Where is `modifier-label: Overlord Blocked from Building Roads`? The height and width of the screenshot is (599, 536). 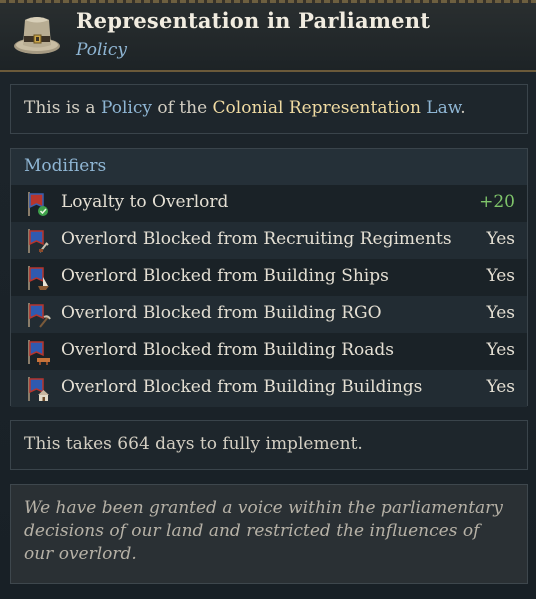
modifier-label: Overlord Blocked from Building Roads is located at coordinates (227, 350).